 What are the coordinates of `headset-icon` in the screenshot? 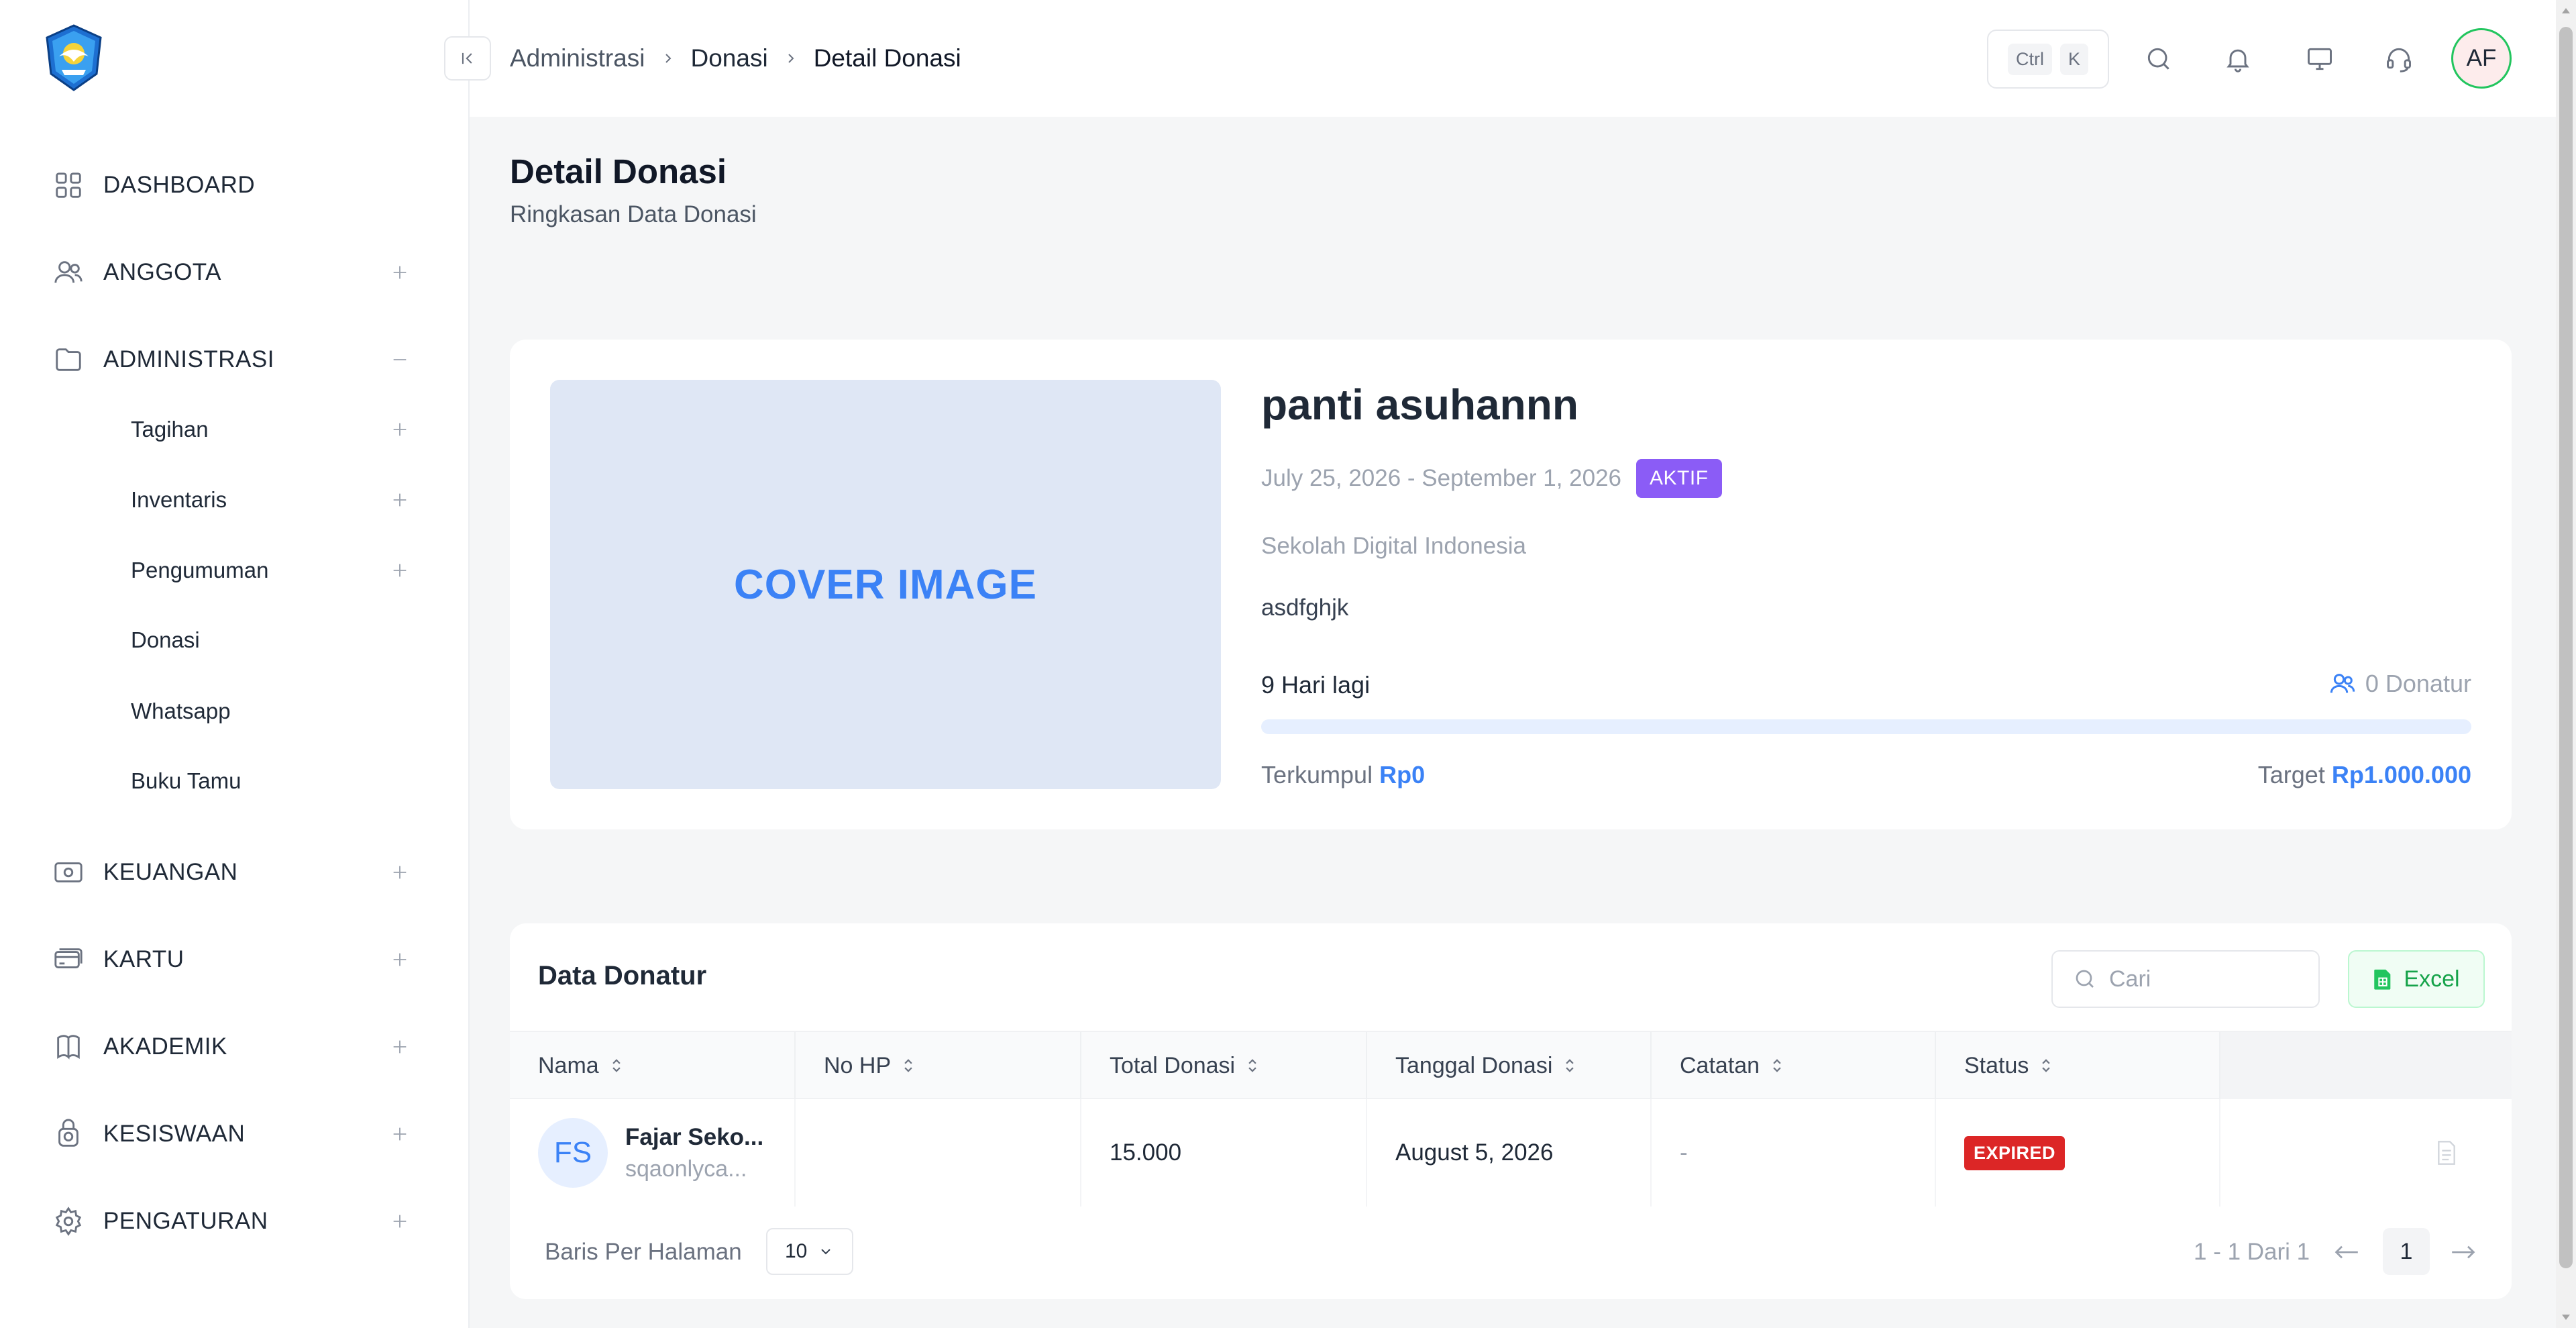 It's located at (2399, 59).